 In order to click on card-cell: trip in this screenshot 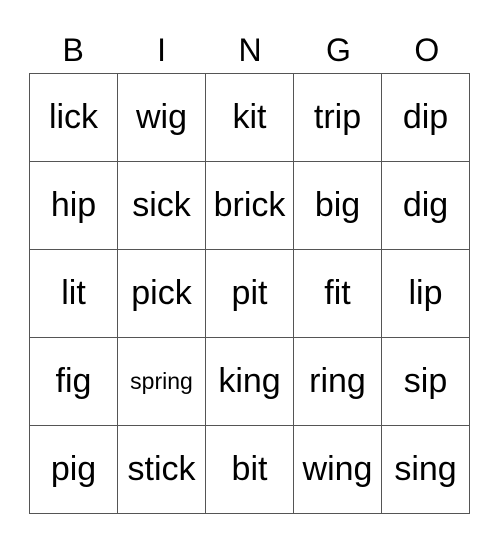, I will do `click(337, 117)`.